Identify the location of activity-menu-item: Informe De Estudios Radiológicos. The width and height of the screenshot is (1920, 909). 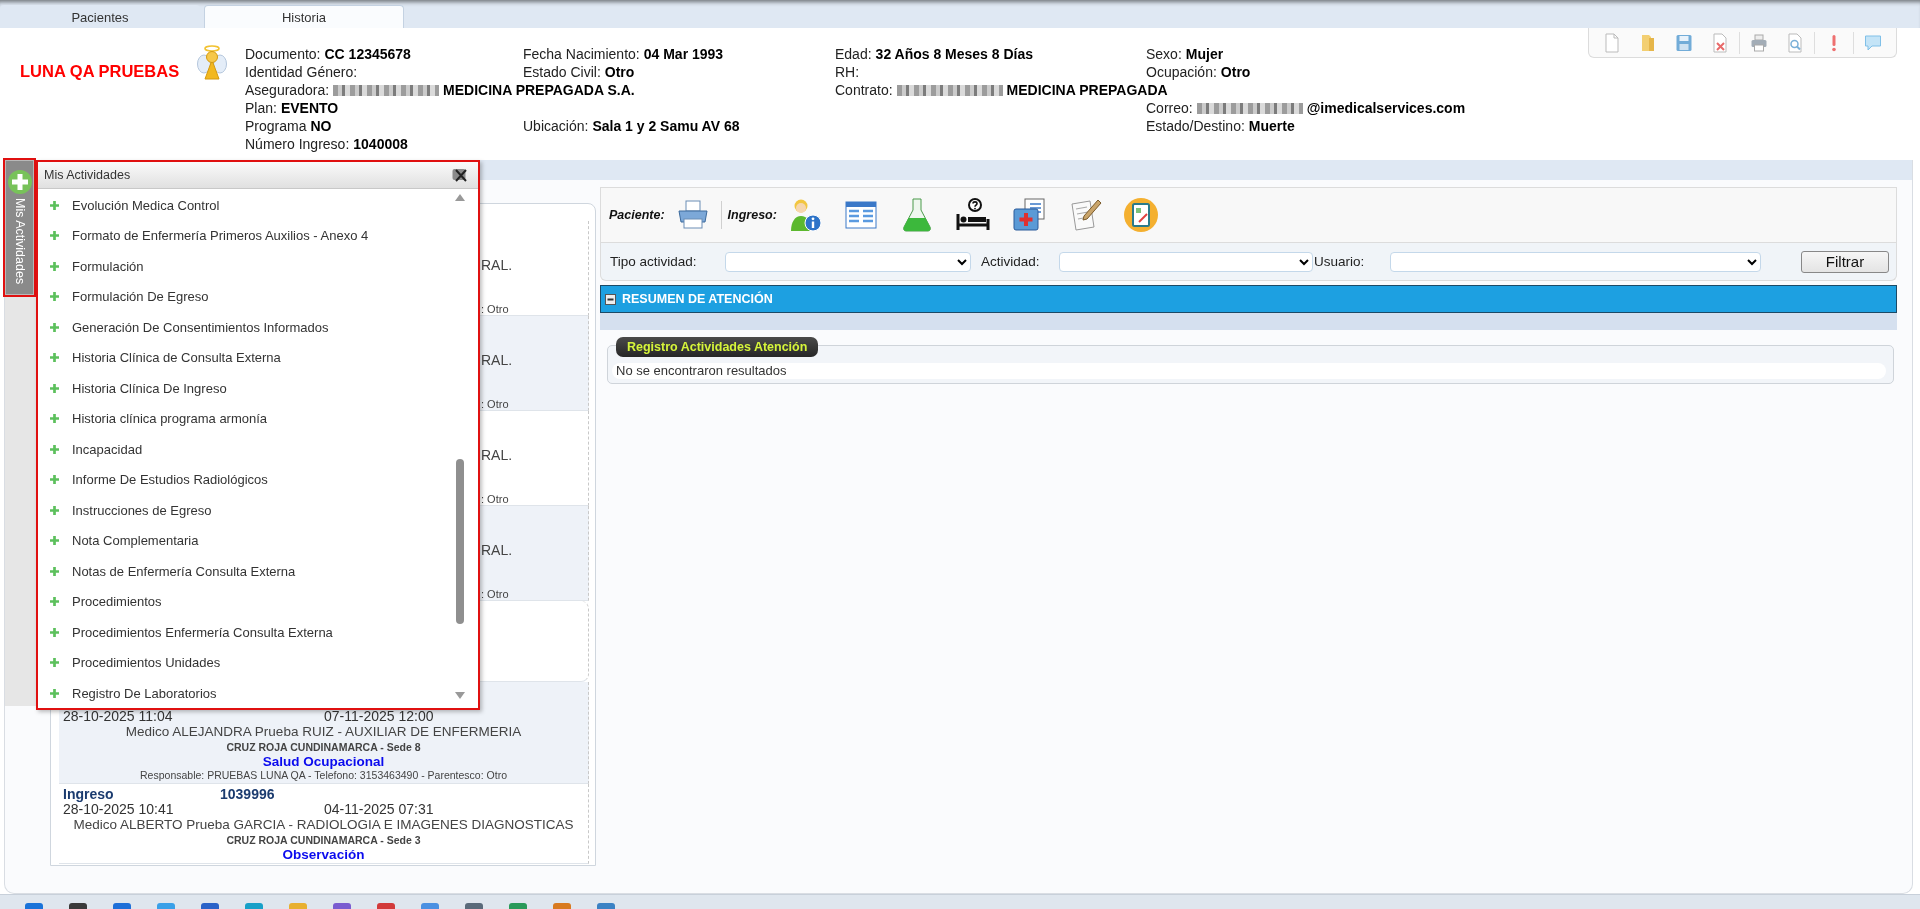
(153, 479).